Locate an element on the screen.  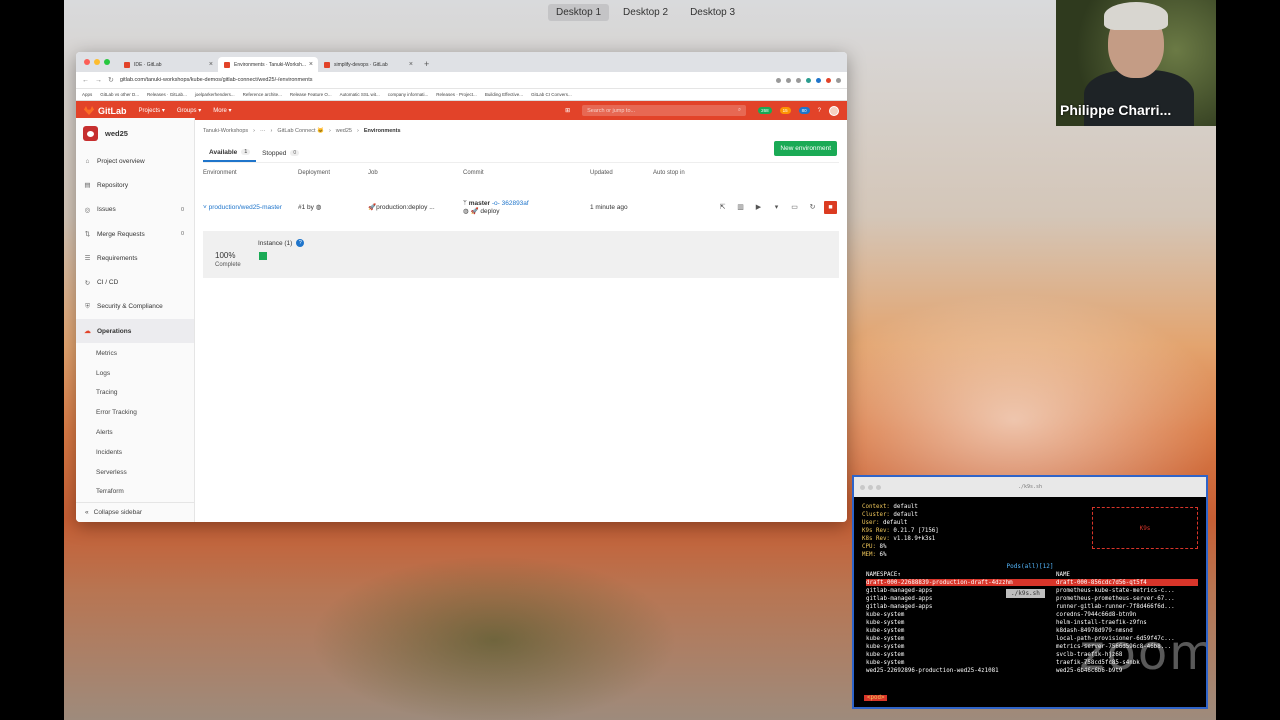
search-input: Search or jump to... ⌕ is located at coordinates (664, 110).